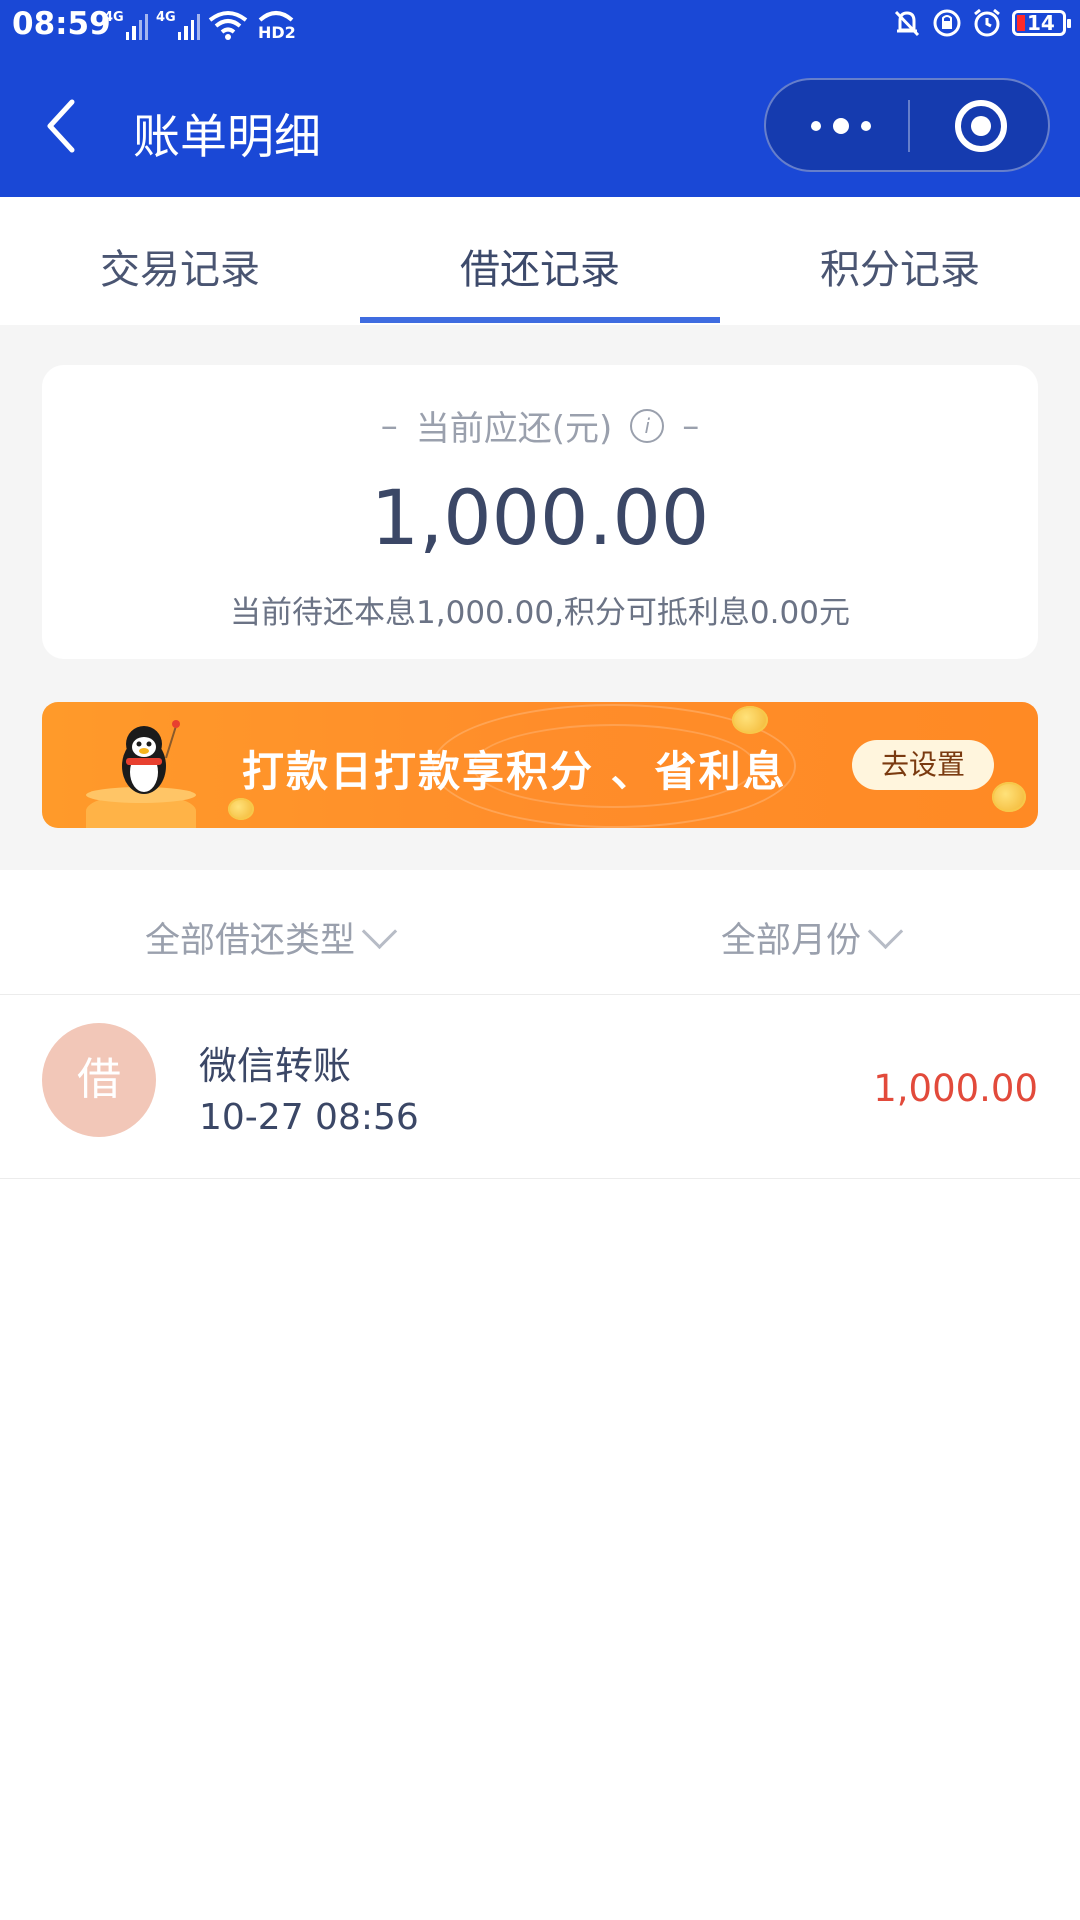 The width and height of the screenshot is (1080, 1920). What do you see at coordinates (923, 765) in the screenshot?
I see `banner-setup-button: 去设置` at bounding box center [923, 765].